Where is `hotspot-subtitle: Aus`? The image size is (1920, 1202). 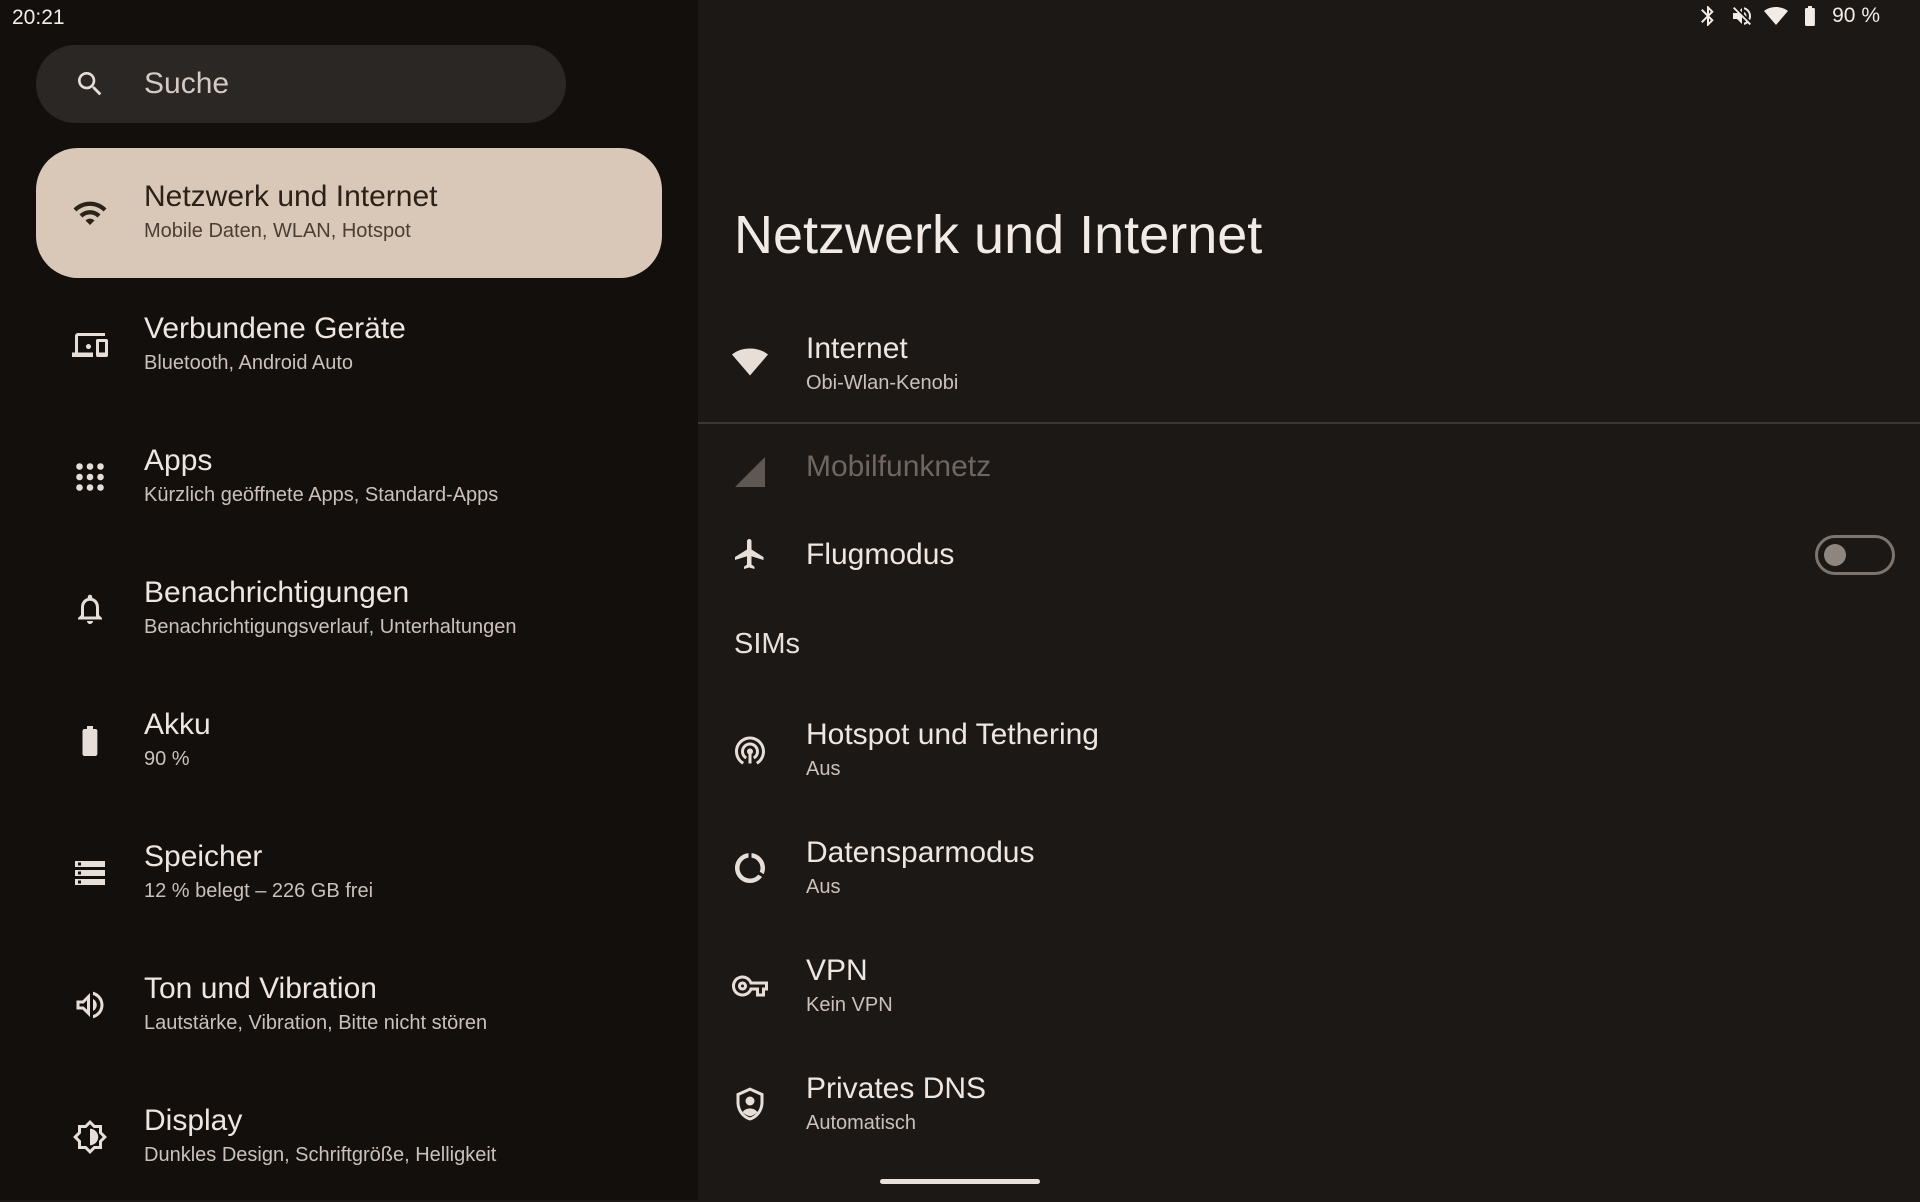 hotspot-subtitle: Aus is located at coordinates (823, 769).